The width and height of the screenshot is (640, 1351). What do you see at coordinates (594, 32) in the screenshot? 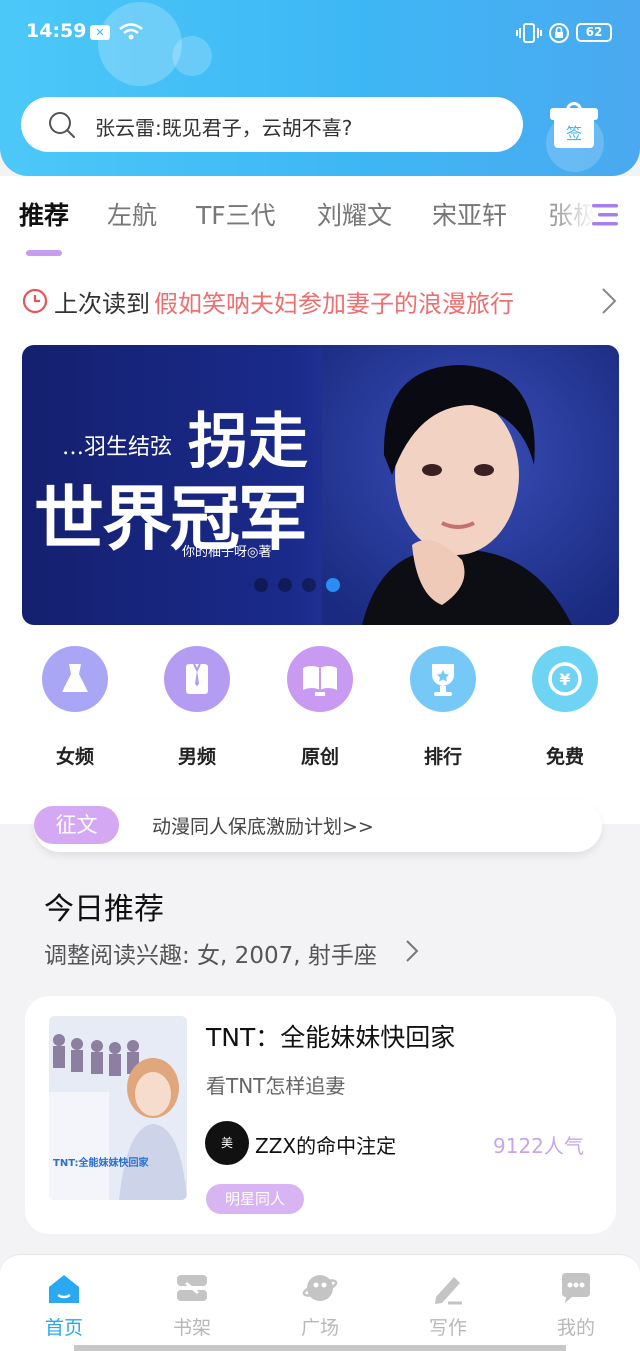
I see `battery-indicator: 62` at bounding box center [594, 32].